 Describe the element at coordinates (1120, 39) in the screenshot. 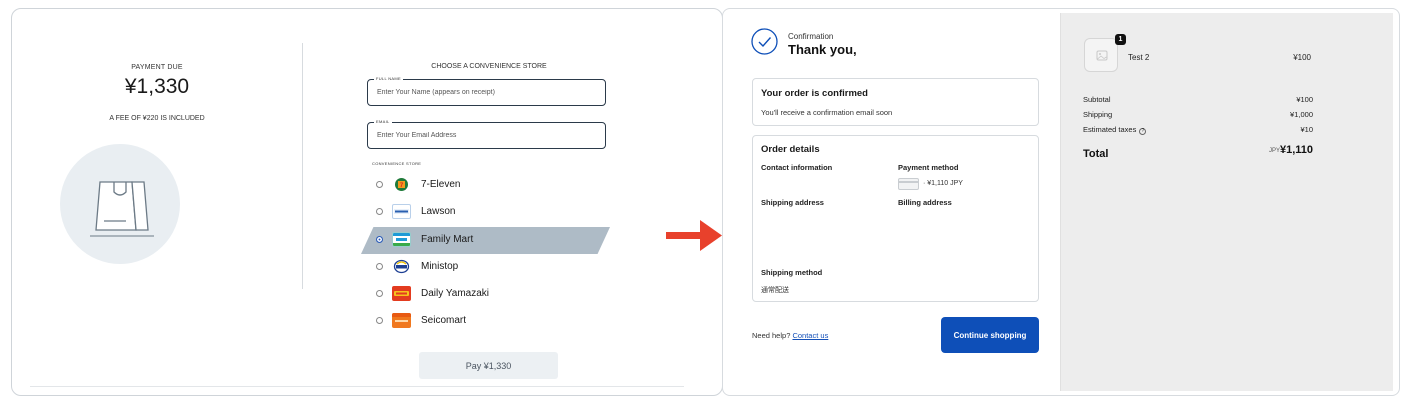

I see `quantity-badge: 1` at that location.